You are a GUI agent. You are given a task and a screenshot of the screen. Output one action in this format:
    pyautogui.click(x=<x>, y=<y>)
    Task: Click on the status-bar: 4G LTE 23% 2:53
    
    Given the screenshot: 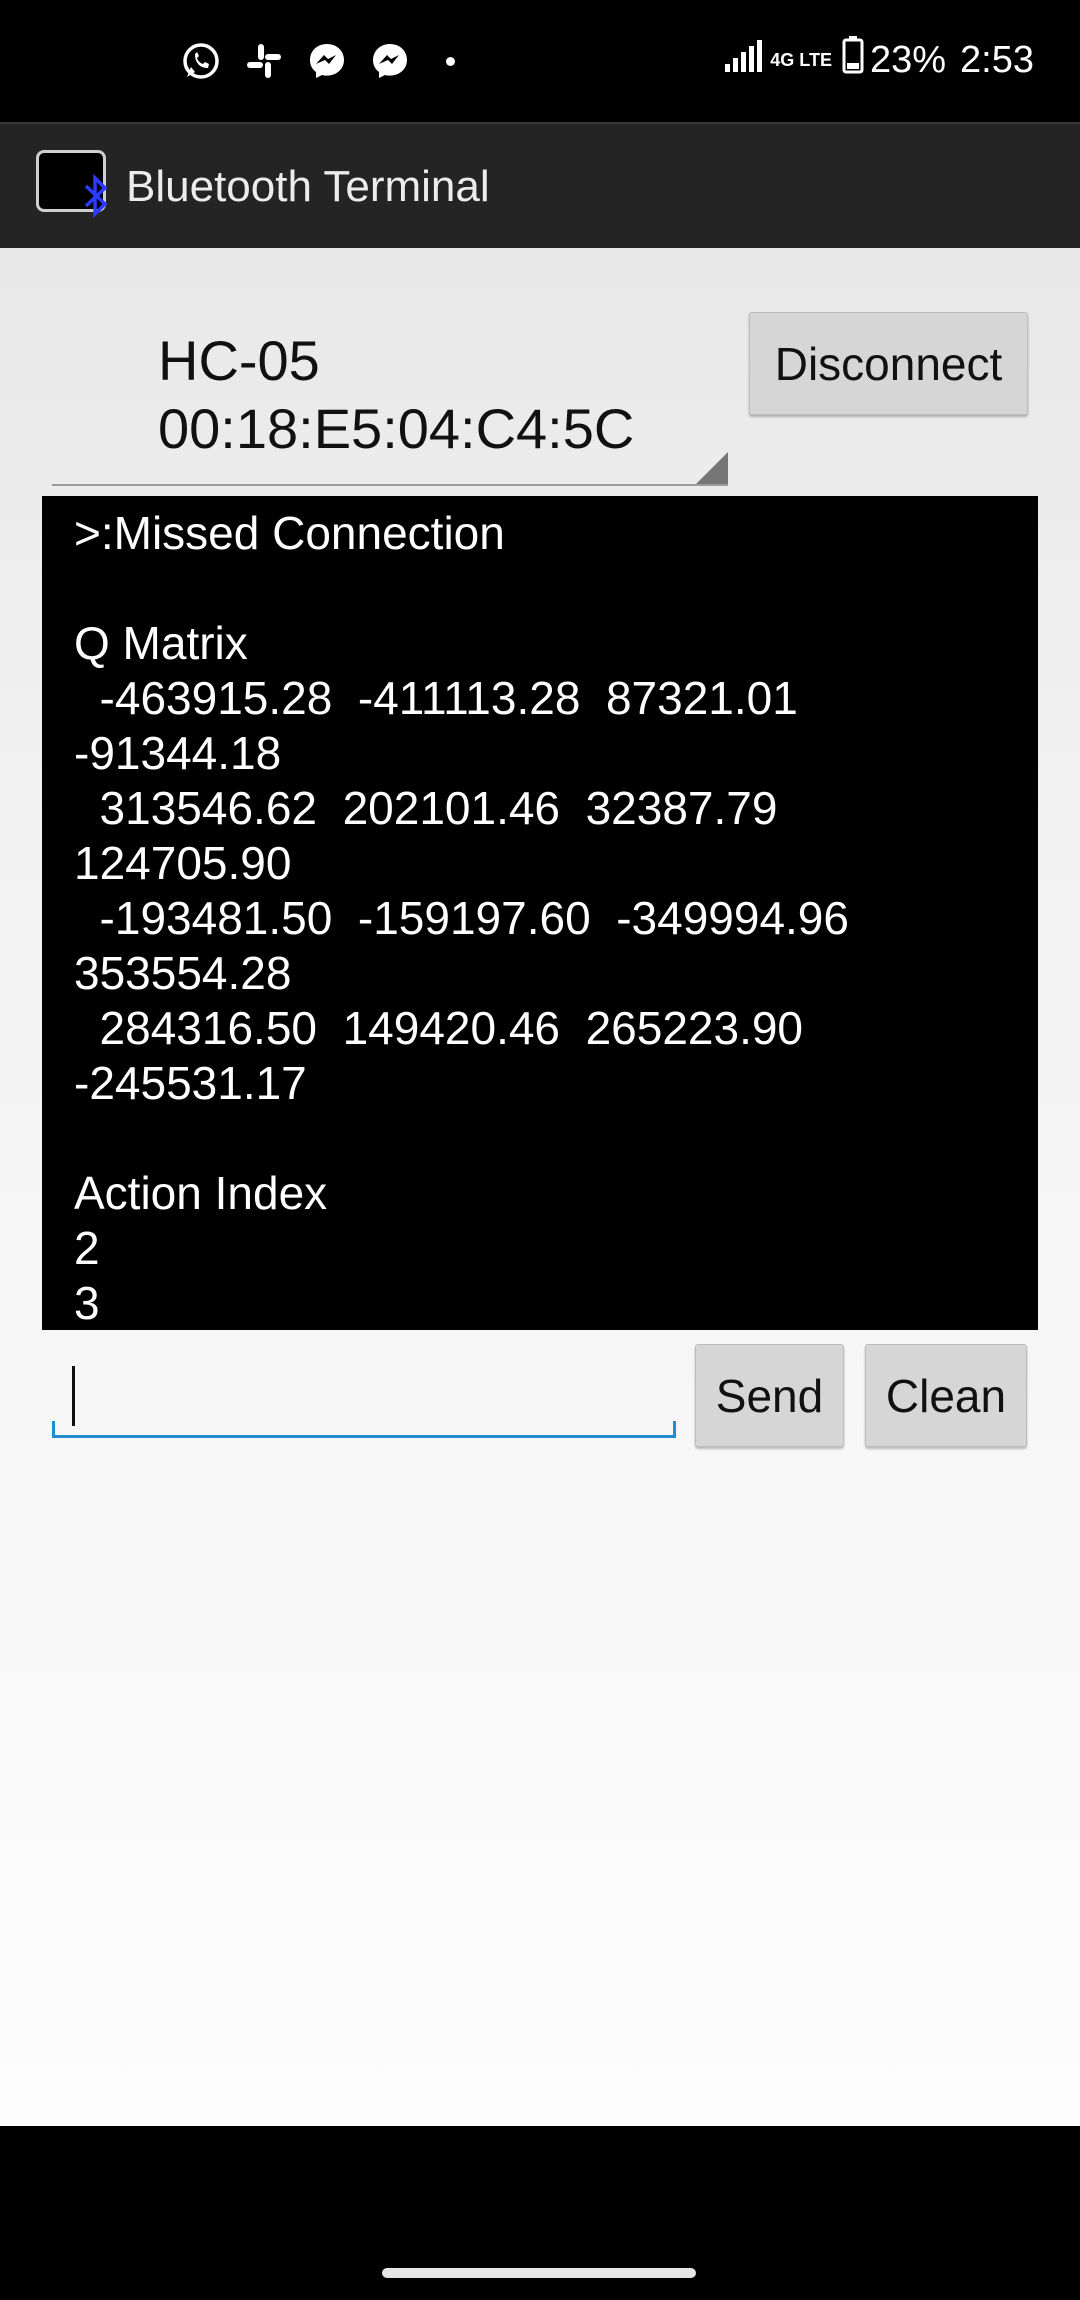 What is the action you would take?
    pyautogui.click(x=540, y=61)
    